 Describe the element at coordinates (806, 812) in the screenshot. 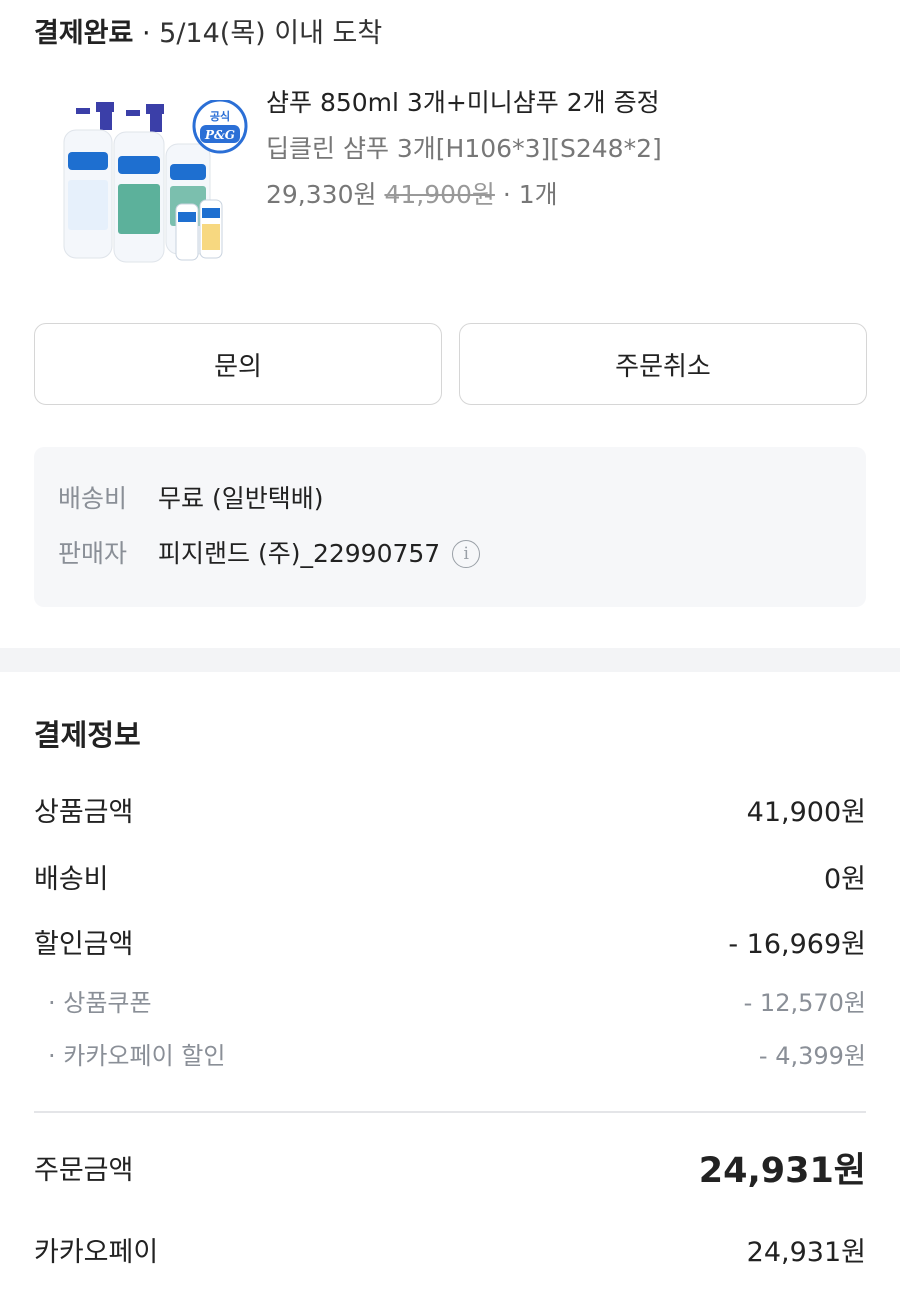

I see `product-amount-value: 41,900원` at that location.